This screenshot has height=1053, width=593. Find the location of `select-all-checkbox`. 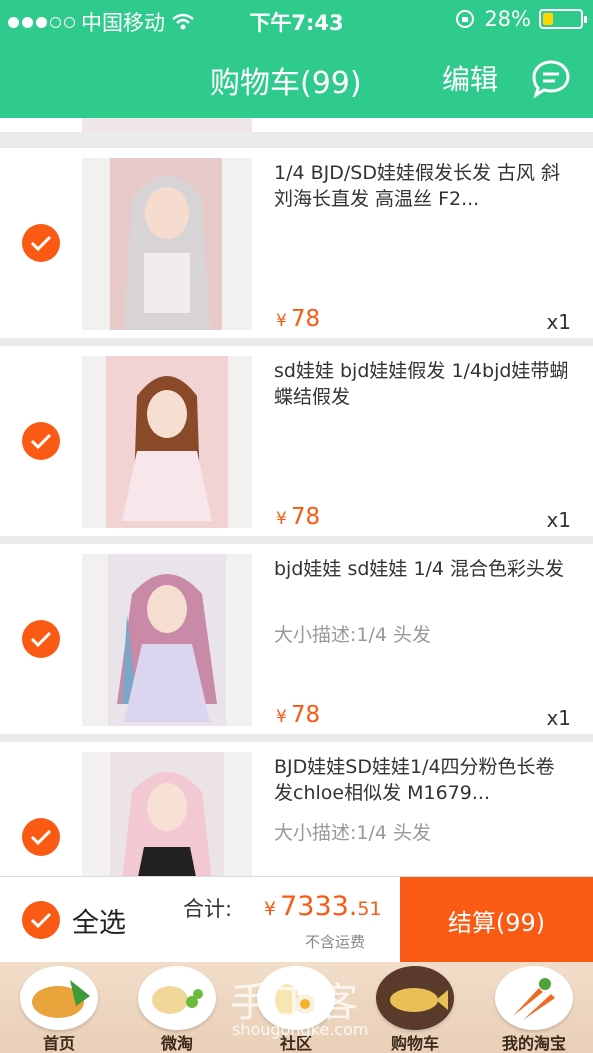

select-all-checkbox is located at coordinates (41, 920).